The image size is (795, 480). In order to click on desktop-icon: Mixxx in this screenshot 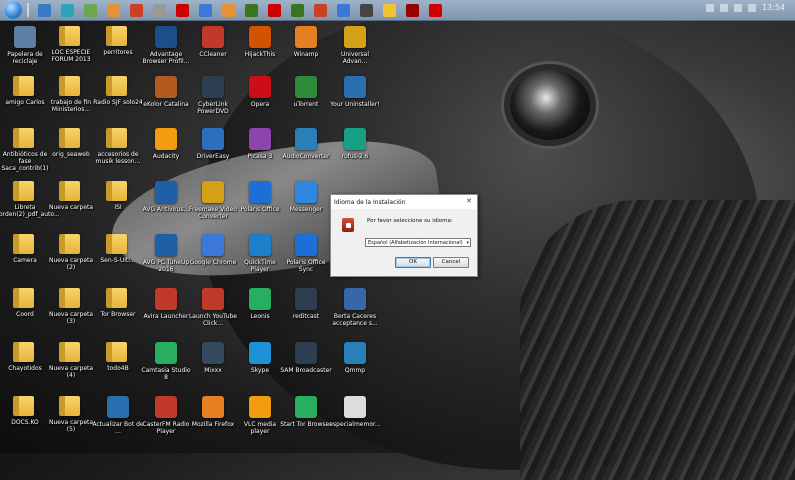, I will do `click(213, 358)`.